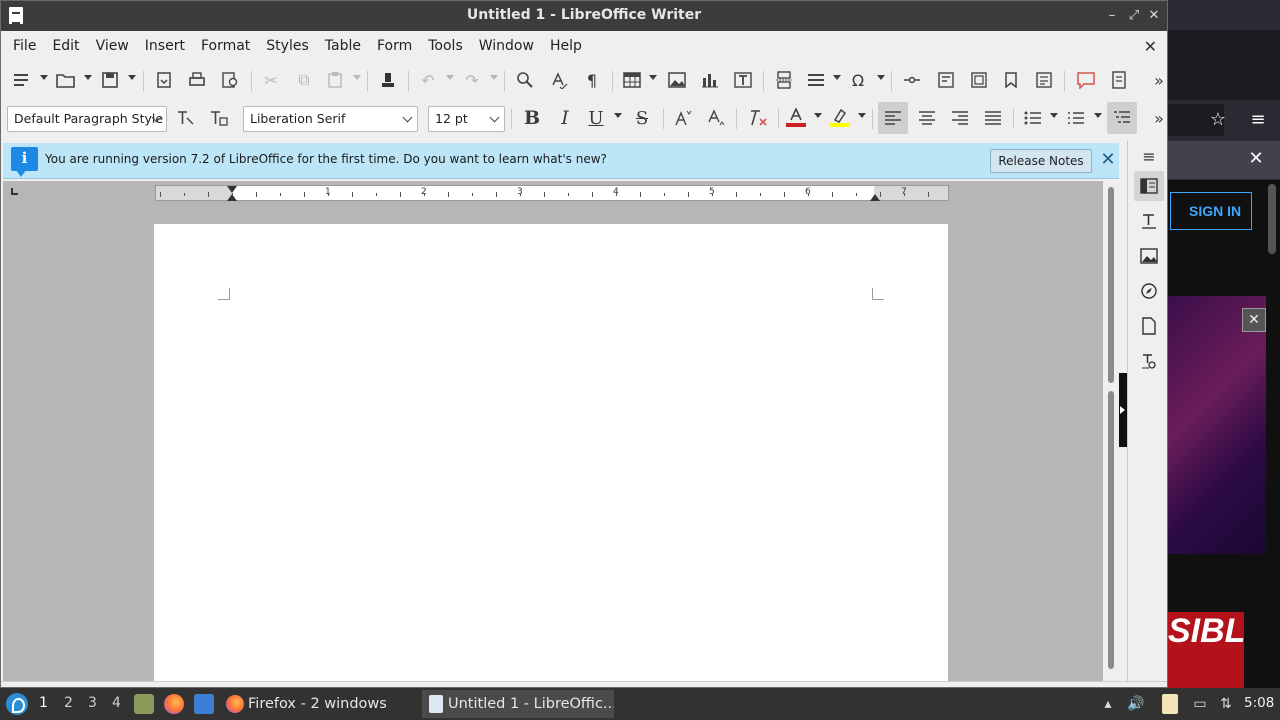  Describe the element at coordinates (144, 704) in the screenshot. I see `file-manager-icon` at that location.